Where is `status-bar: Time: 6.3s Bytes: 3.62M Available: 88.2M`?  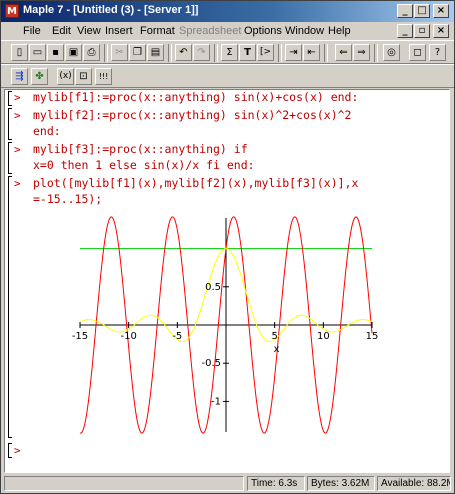
status-bar: Time: 6.3s Bytes: 3.62M Available: 88.2M is located at coordinates (227, 484).